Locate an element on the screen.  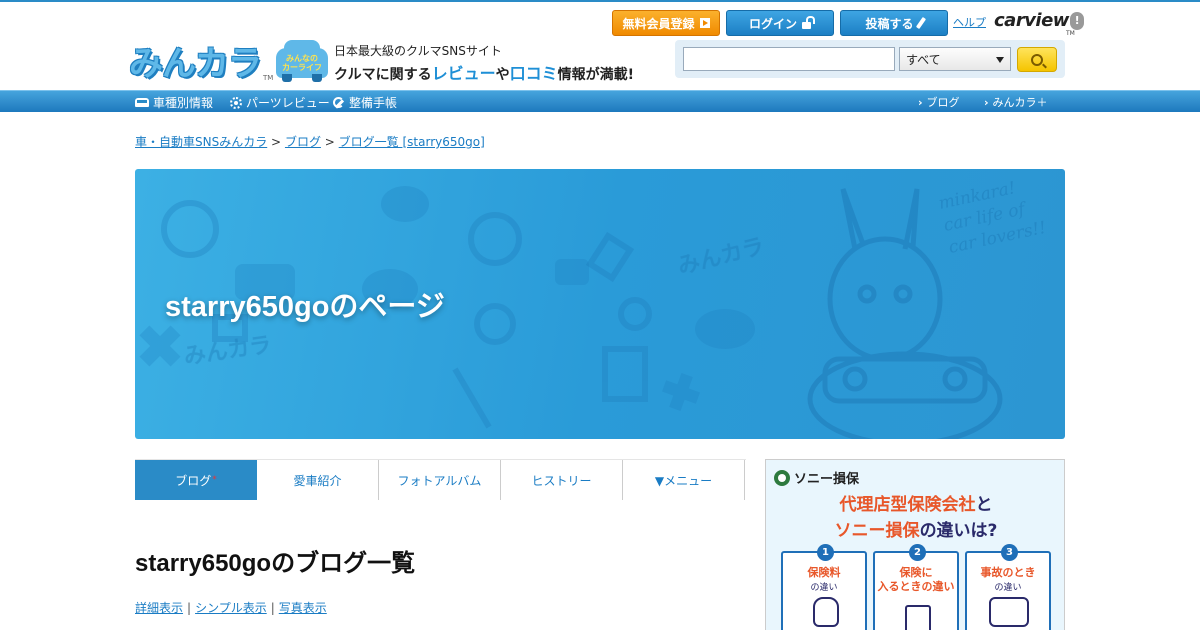
car-crash-icon is located at coordinates (1009, 612).